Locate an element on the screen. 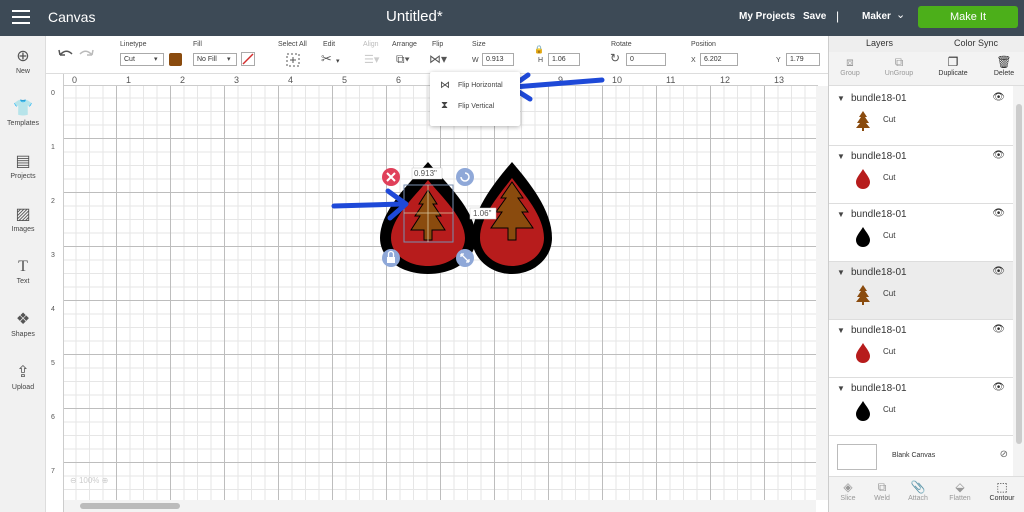  ungroup-button: ⧉ UnGroup is located at coordinates (899, 66).